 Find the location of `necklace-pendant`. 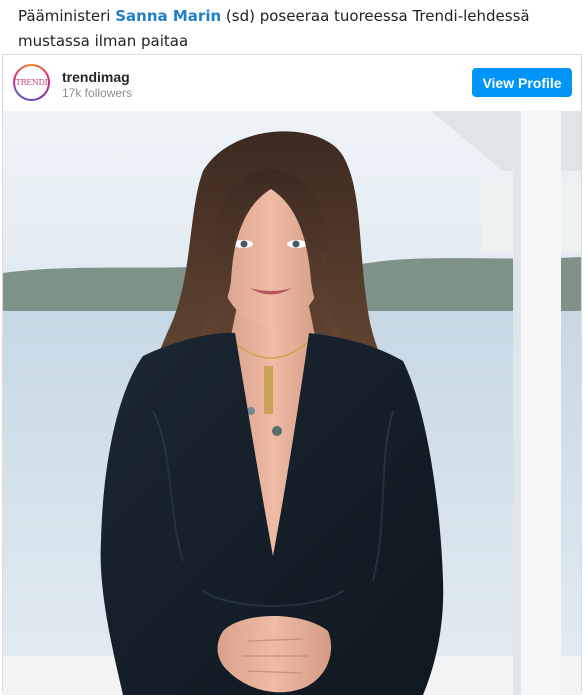

necklace-pendant is located at coordinates (268, 390).